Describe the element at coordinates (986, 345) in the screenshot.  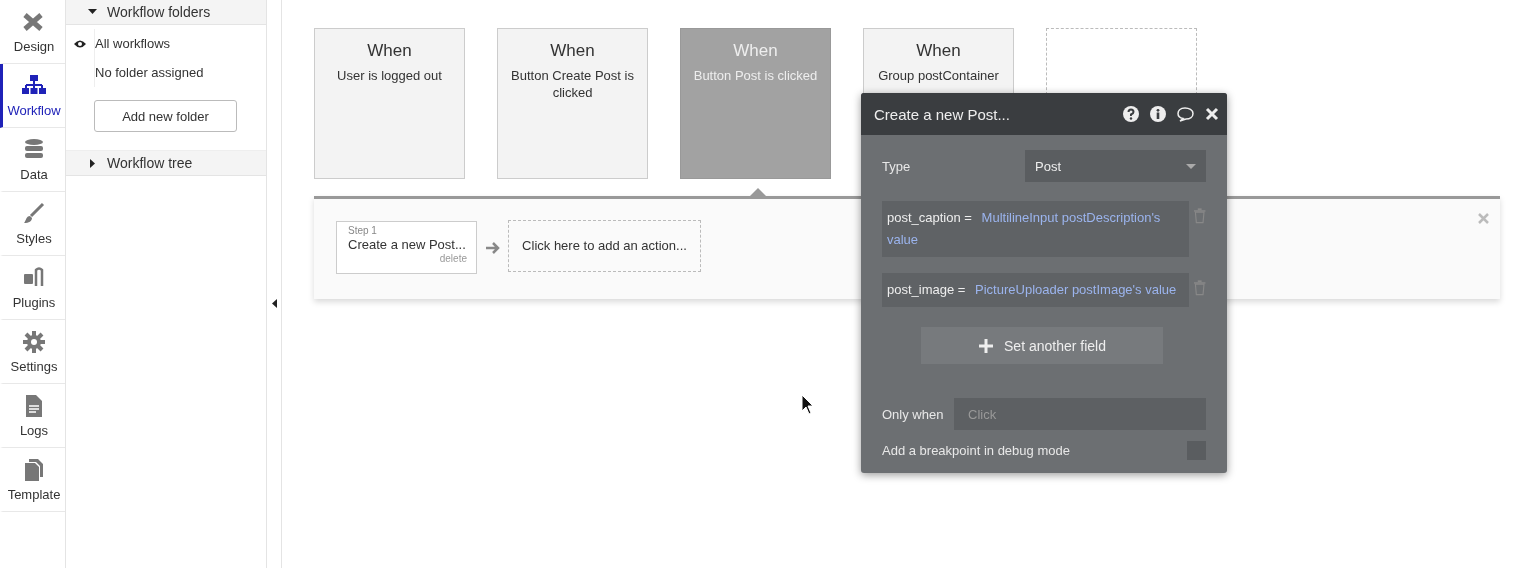
I see `plus-icon` at that location.